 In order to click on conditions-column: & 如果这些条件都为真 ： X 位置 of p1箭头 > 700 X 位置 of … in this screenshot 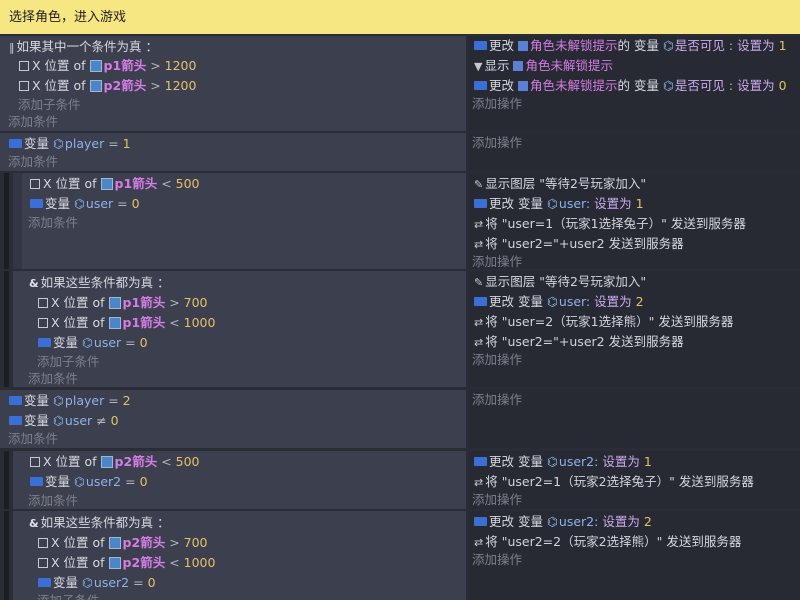, I will do `click(239, 329)`.